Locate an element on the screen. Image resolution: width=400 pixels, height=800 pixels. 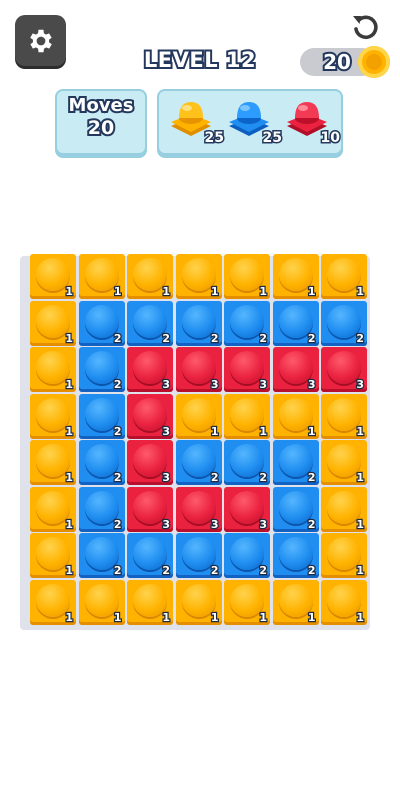
goal-blue-count: 25 is located at coordinates (272, 138).